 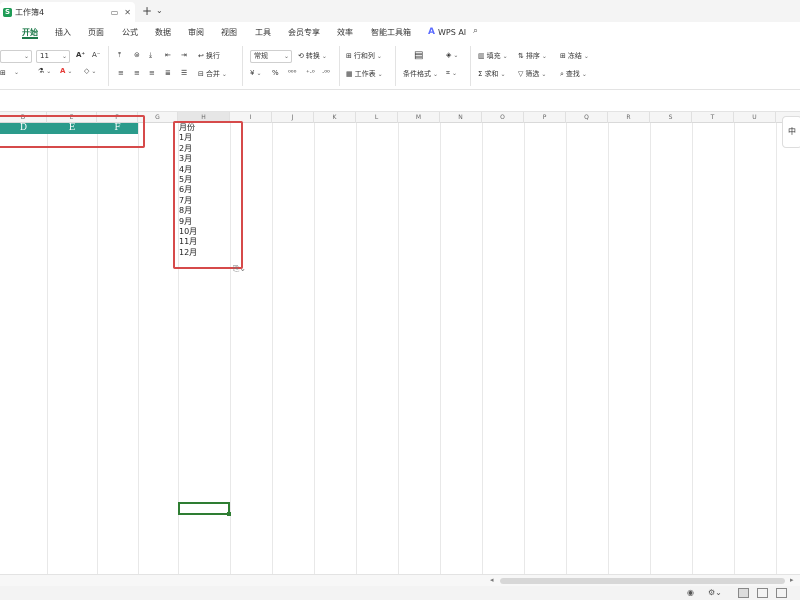 What do you see at coordinates (690, 592) in the screenshot?
I see `eye-protection-icon: ◉` at bounding box center [690, 592].